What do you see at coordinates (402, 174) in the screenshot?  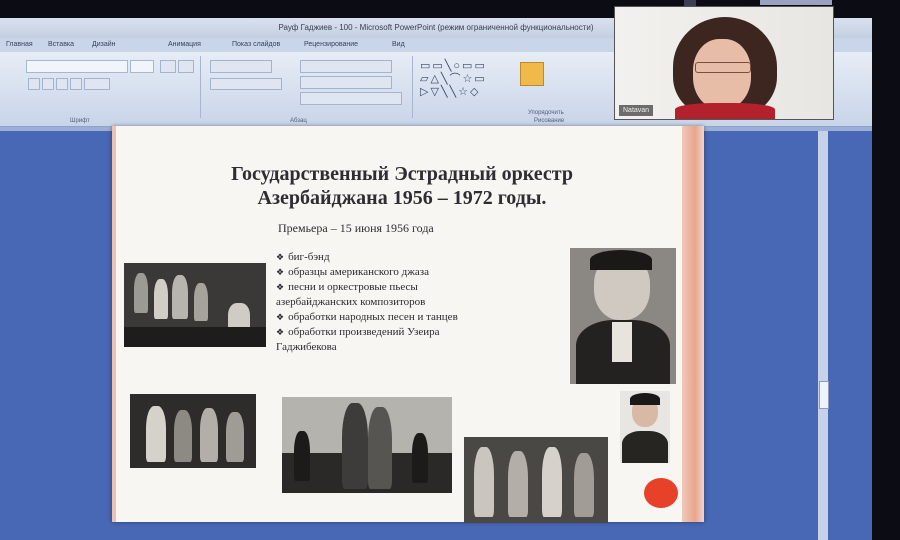 I see `slide-title-line1: Государственный Эстрадный оркестр` at bounding box center [402, 174].